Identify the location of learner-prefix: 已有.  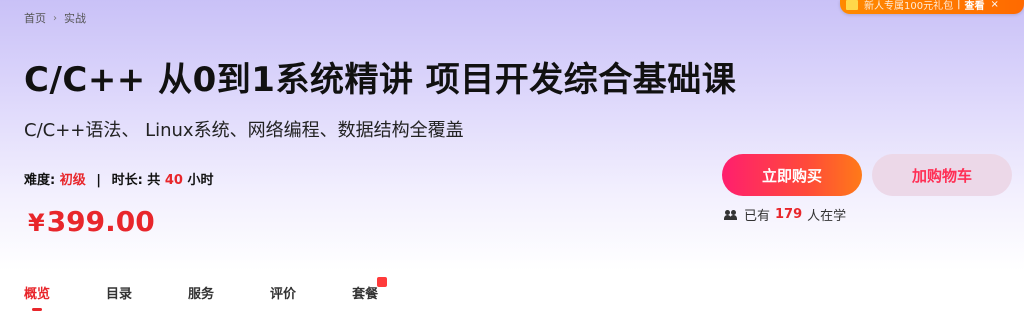
(757, 216).